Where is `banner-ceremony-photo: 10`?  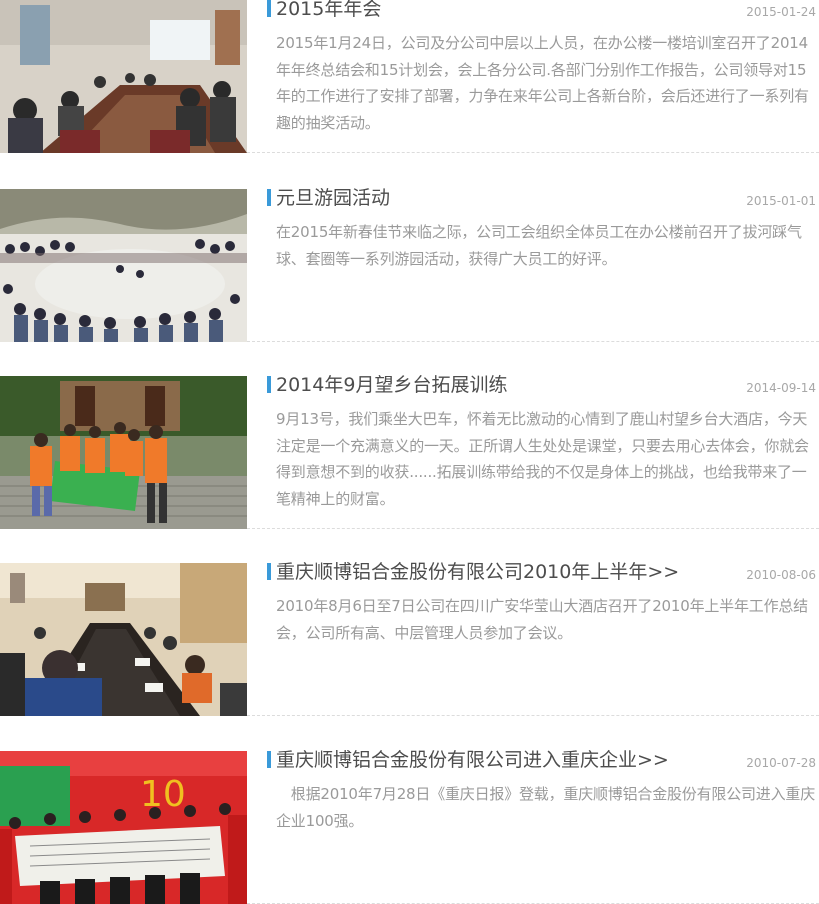
banner-ceremony-photo: 10 is located at coordinates (123, 827).